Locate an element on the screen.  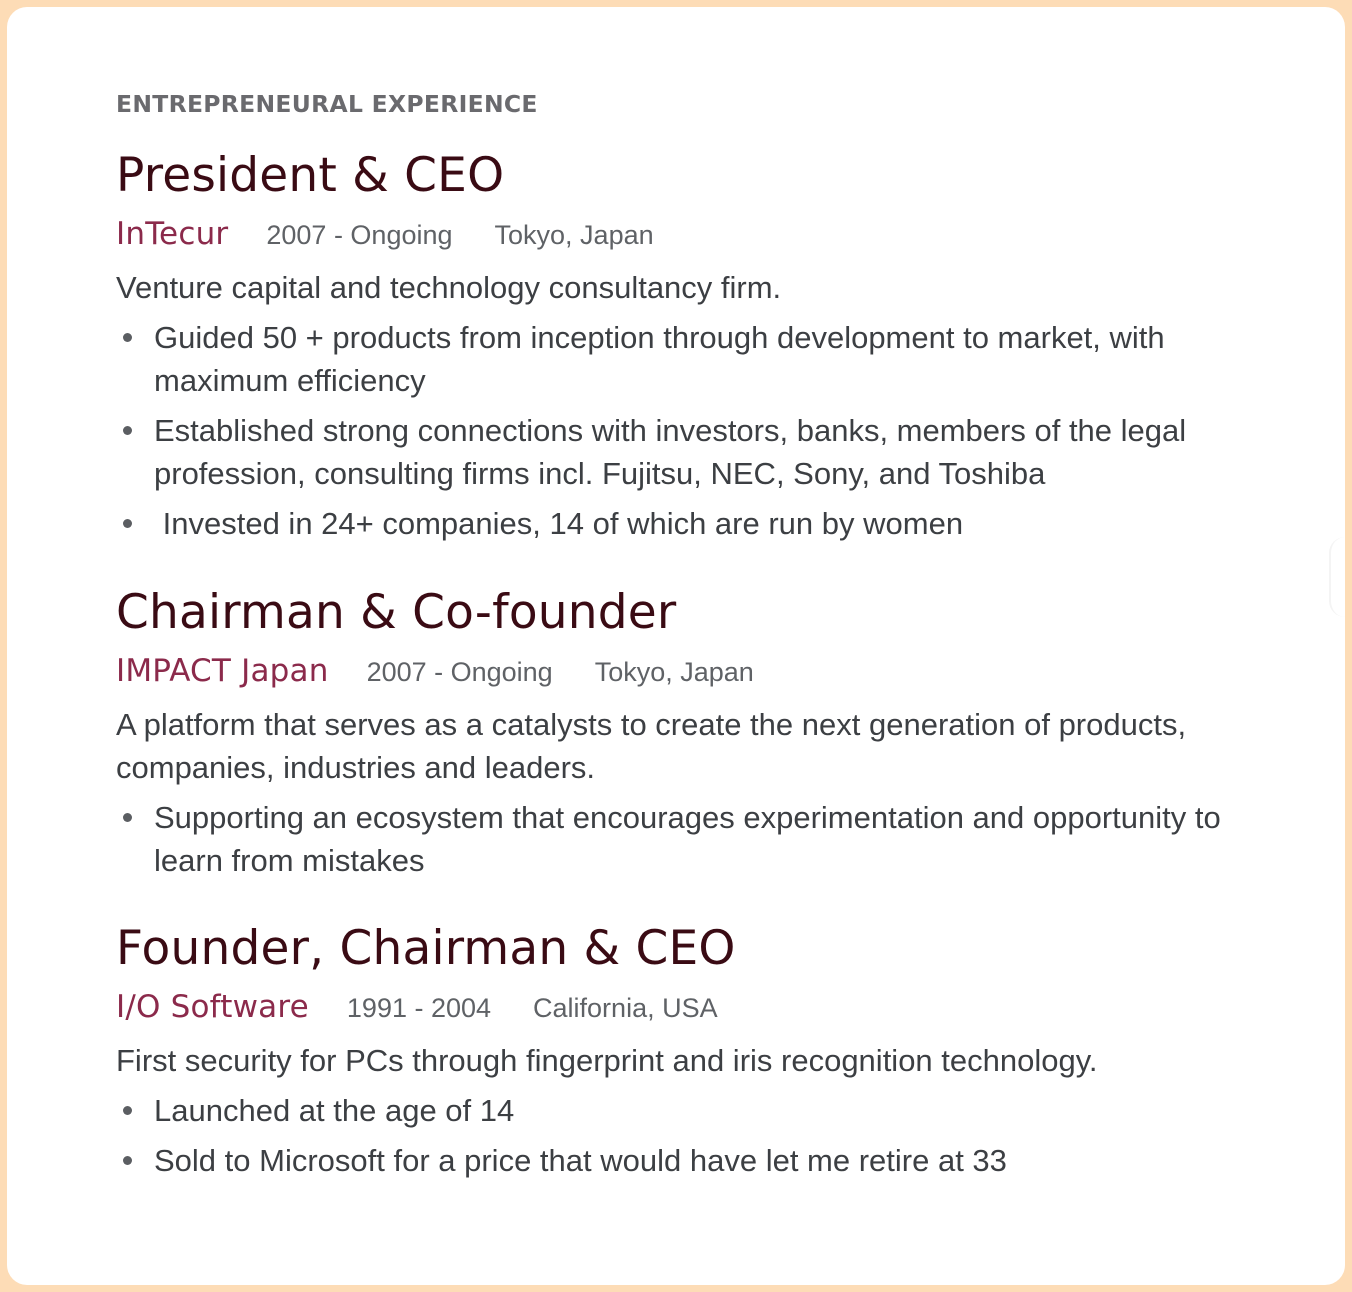
company-name: InTecur is located at coordinates (172, 234).